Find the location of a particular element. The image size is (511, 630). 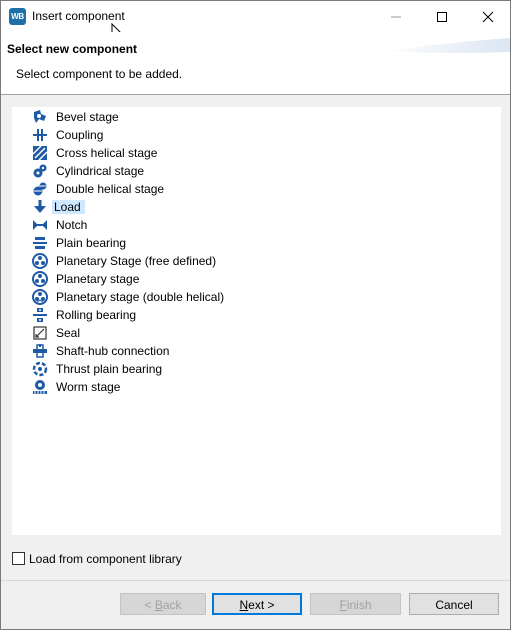

minimize-button is located at coordinates (396, 16).